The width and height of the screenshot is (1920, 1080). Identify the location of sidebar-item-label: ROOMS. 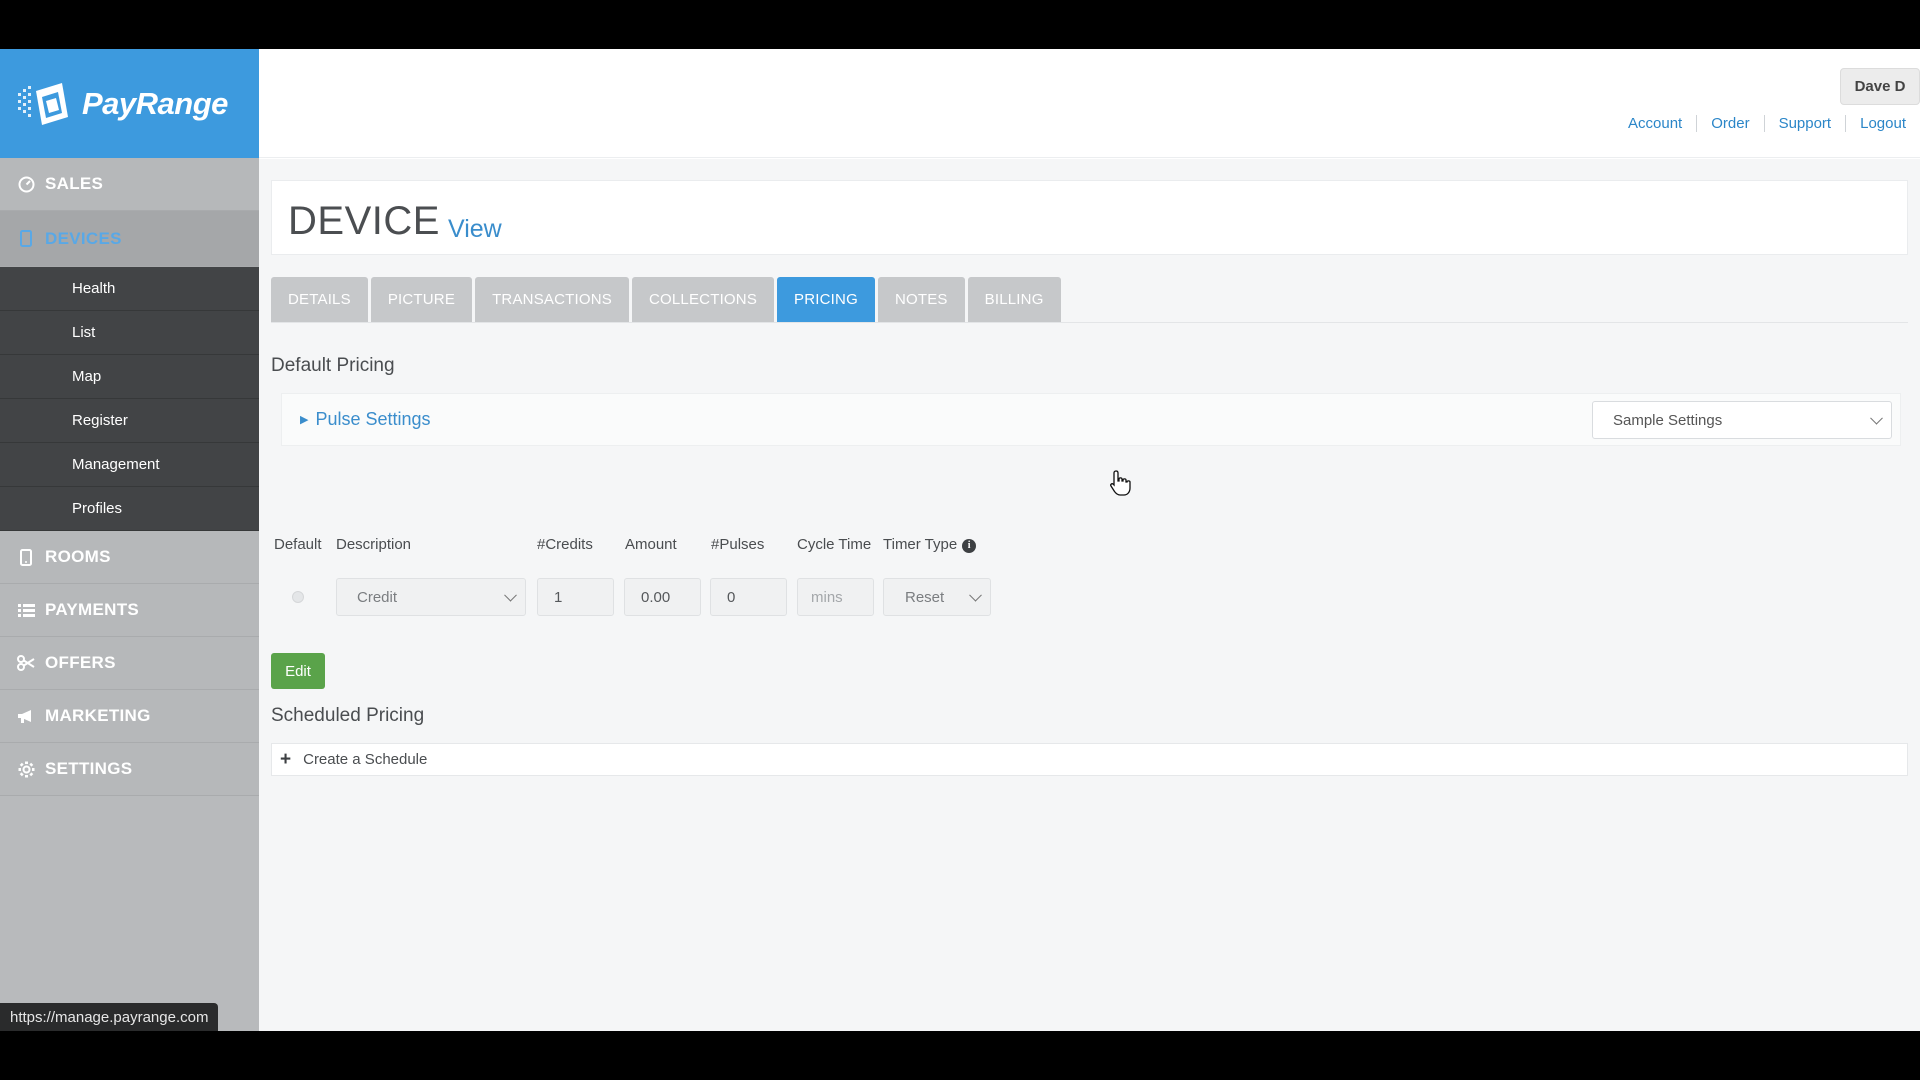
(78, 556).